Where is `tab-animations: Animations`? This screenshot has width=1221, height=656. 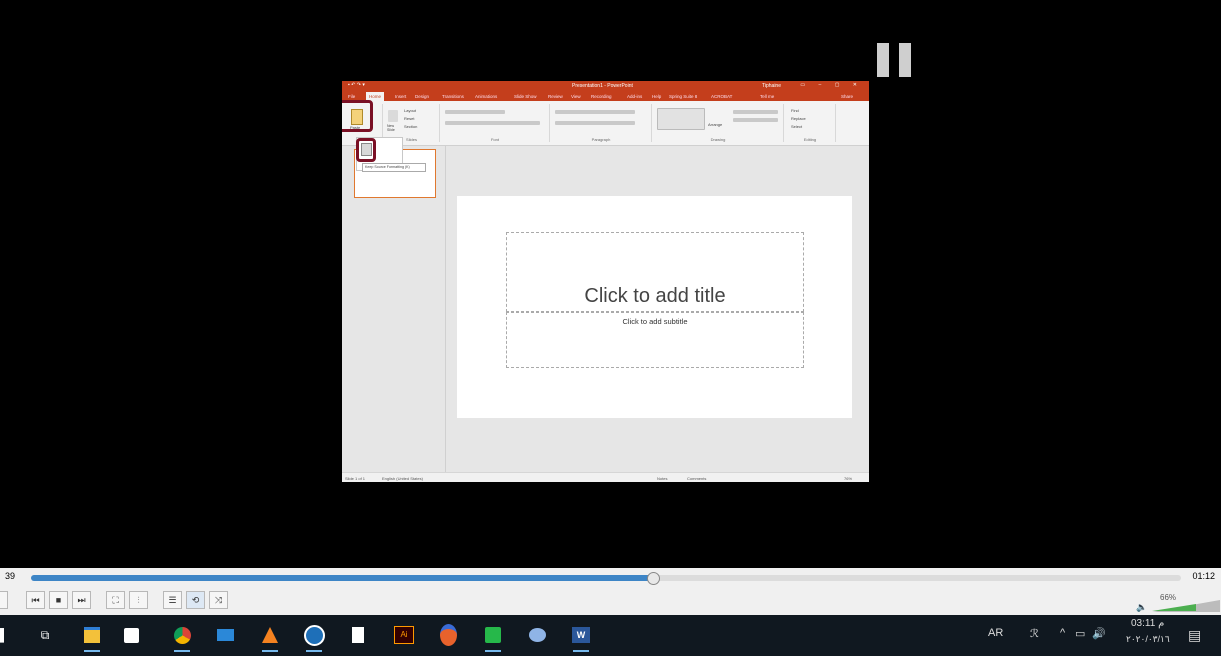 tab-animations: Animations is located at coordinates (486, 96).